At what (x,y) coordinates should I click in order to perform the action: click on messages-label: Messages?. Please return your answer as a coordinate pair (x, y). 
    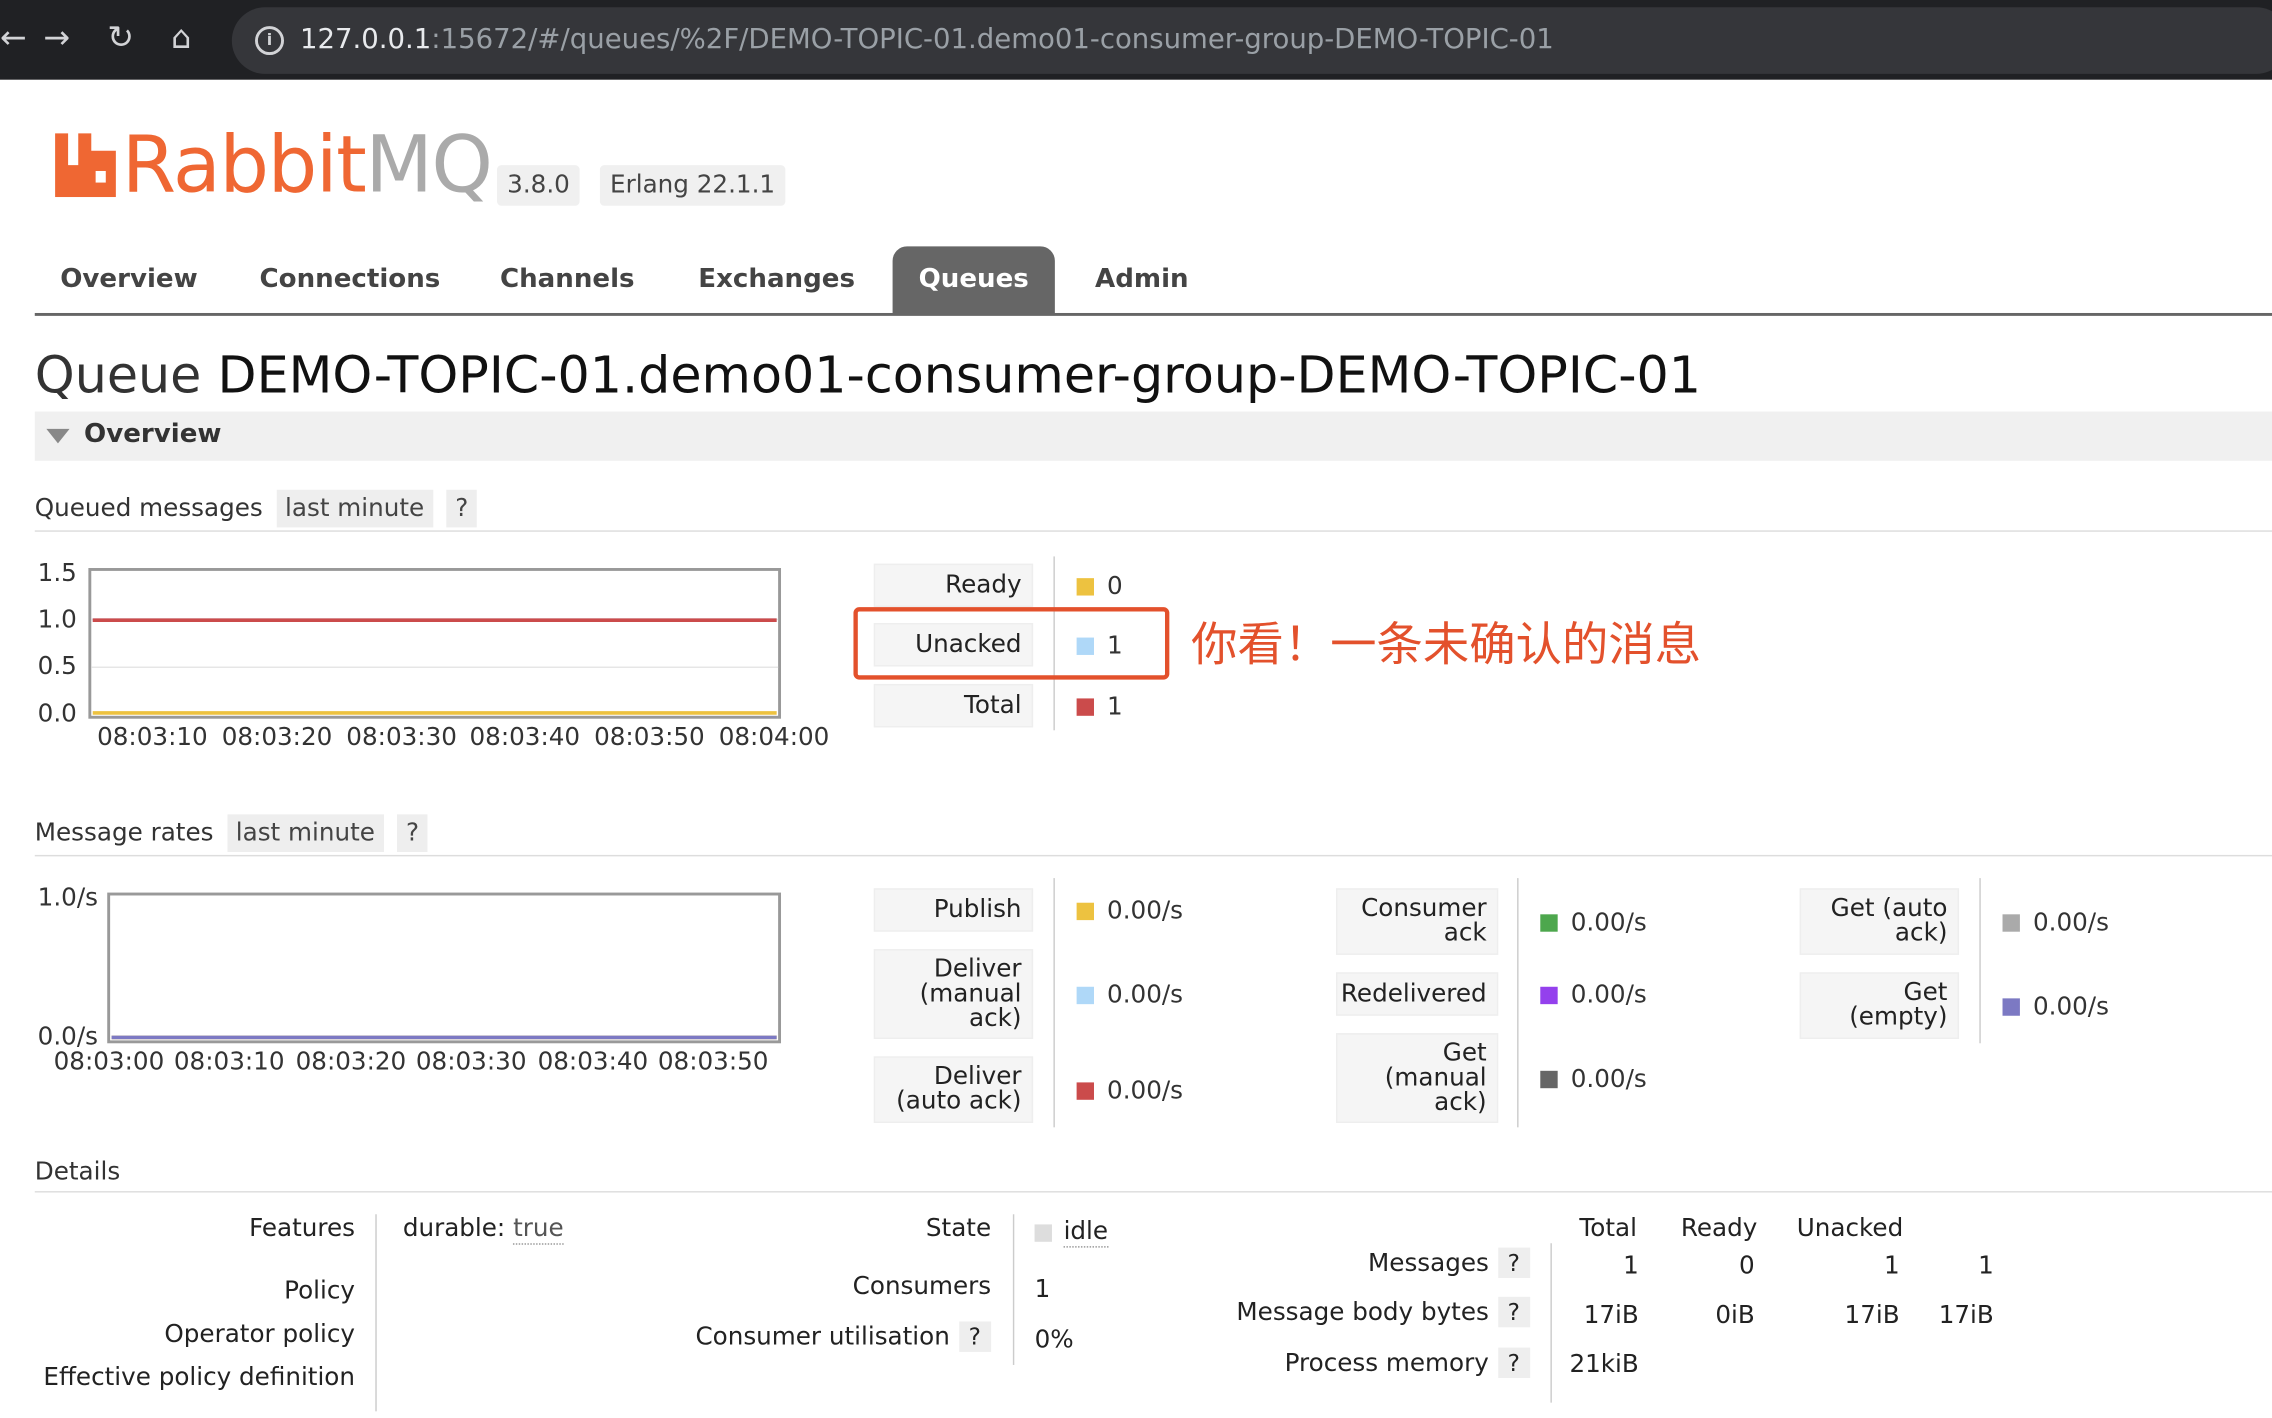
    Looking at the image, I should click on (1449, 1263).